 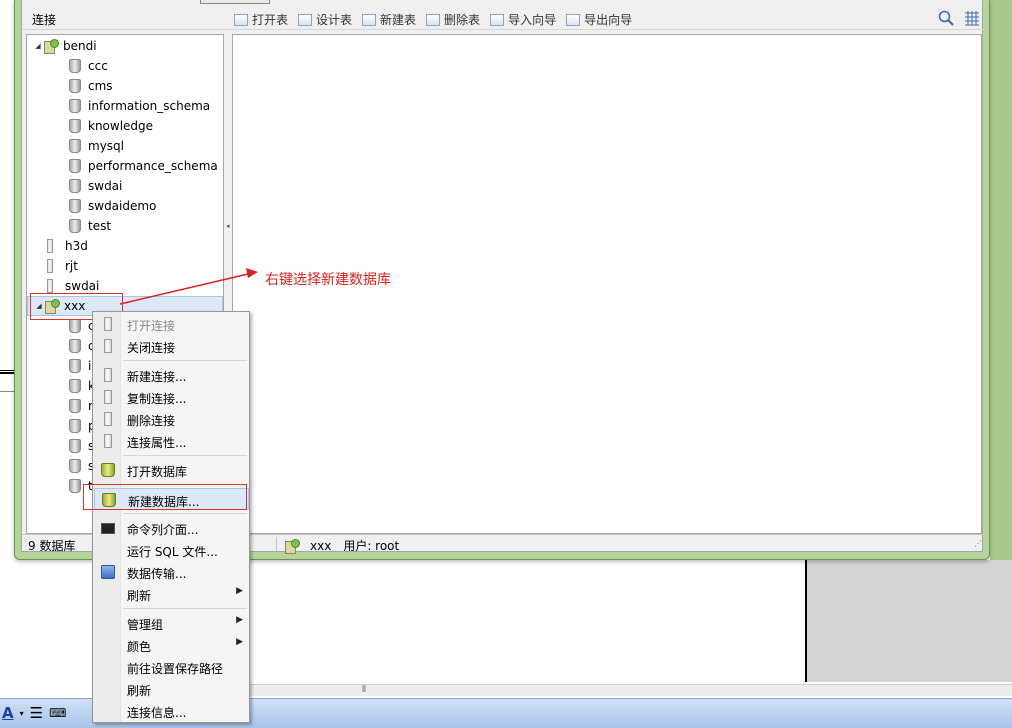 I want to click on tree-database-item: test, so click(x=125, y=226).